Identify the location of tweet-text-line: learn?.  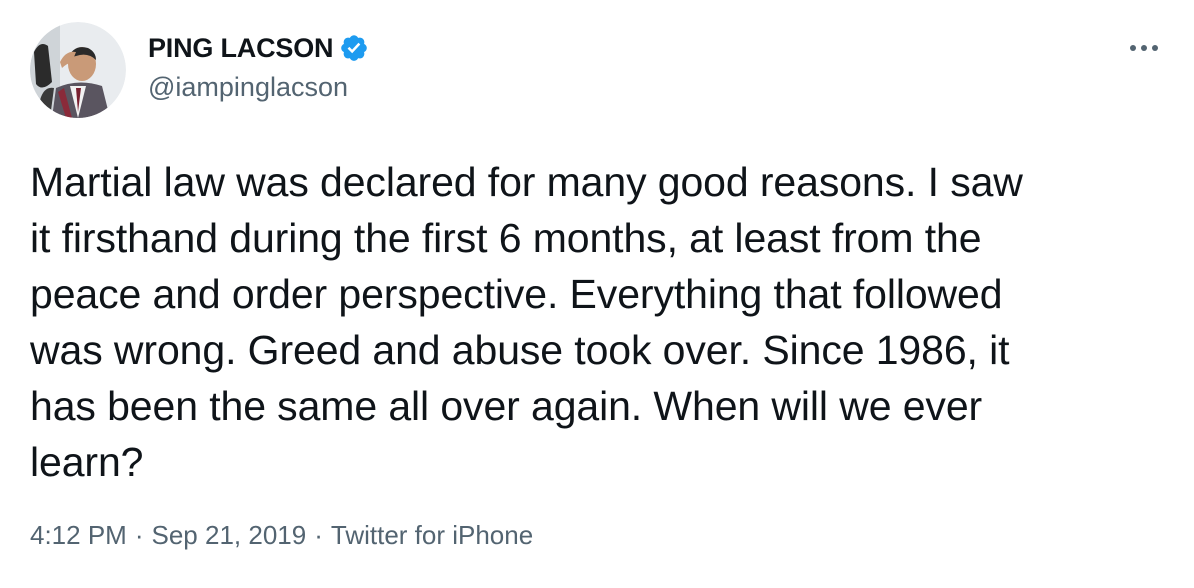
(87, 462).